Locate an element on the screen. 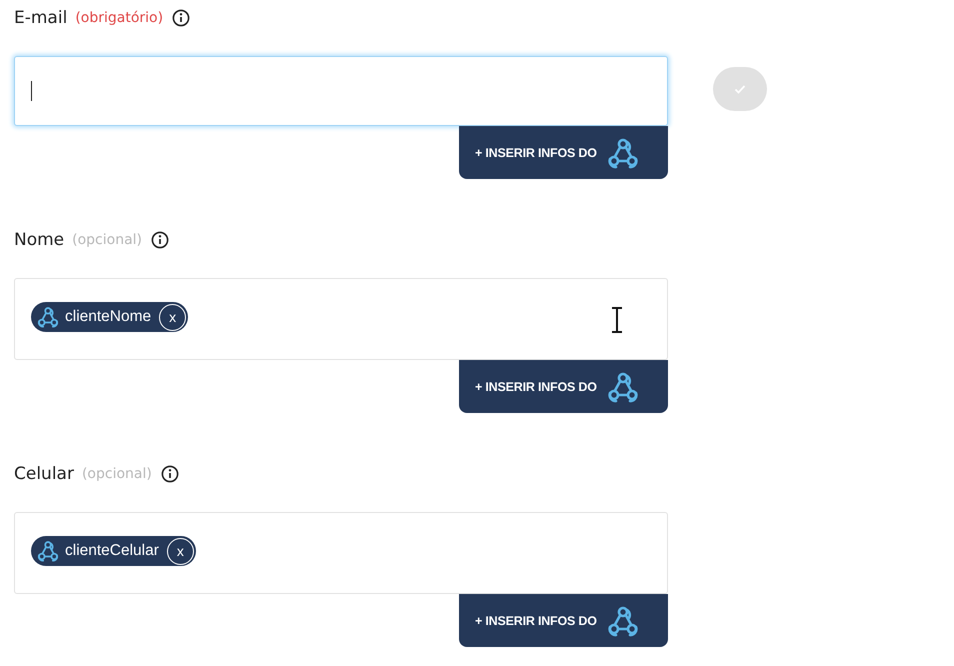 This screenshot has height=666, width=954. tag-input: clienteCelular x is located at coordinates (341, 553).